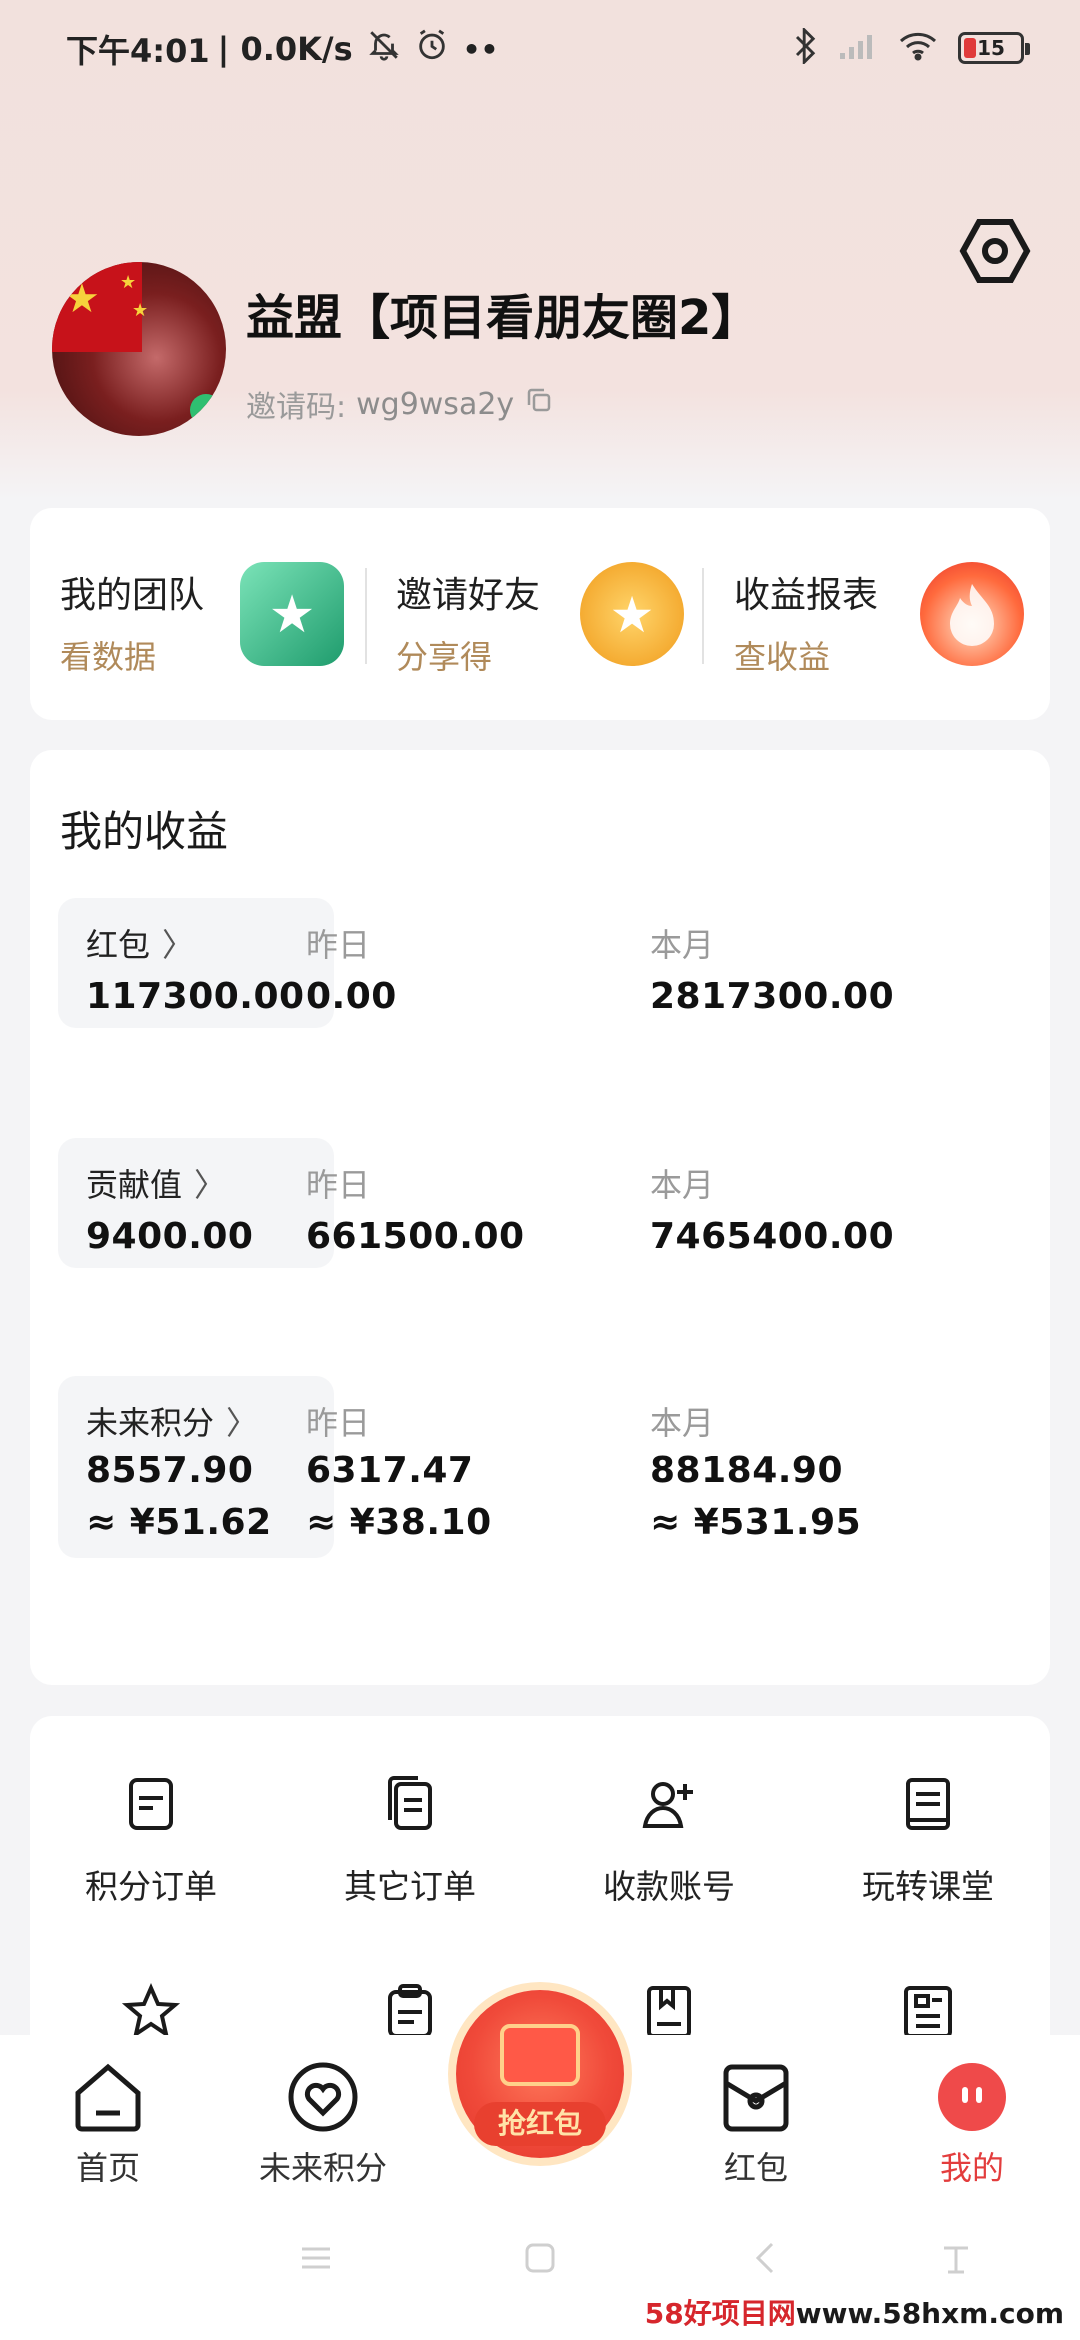  Describe the element at coordinates (415, 1236) in the screenshot. I see `contribution-yesterday: 661500.00` at that location.